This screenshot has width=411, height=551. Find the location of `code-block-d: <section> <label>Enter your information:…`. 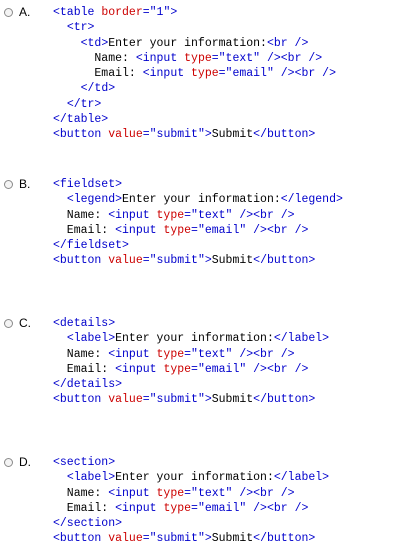

code-block-d: <section> <label>Enter your information:… is located at coordinates (191, 501).